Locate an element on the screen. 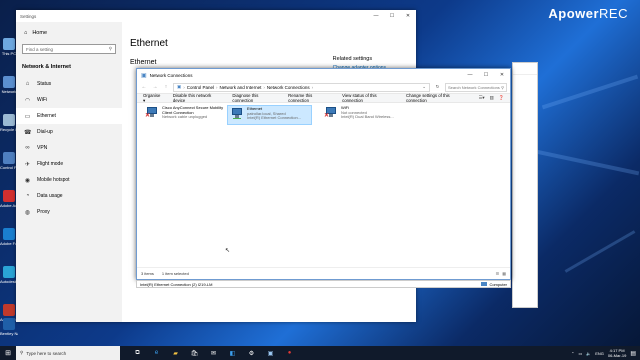 The width and height of the screenshot is (640, 360). sidebar-item-dialup: ☎ Dial-up is located at coordinates (69, 132).